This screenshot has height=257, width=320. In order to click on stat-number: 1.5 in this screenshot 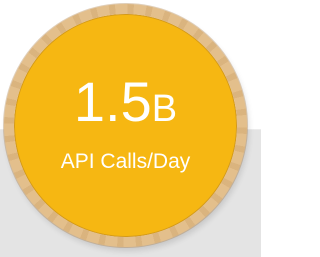, I will do `click(112, 101)`.